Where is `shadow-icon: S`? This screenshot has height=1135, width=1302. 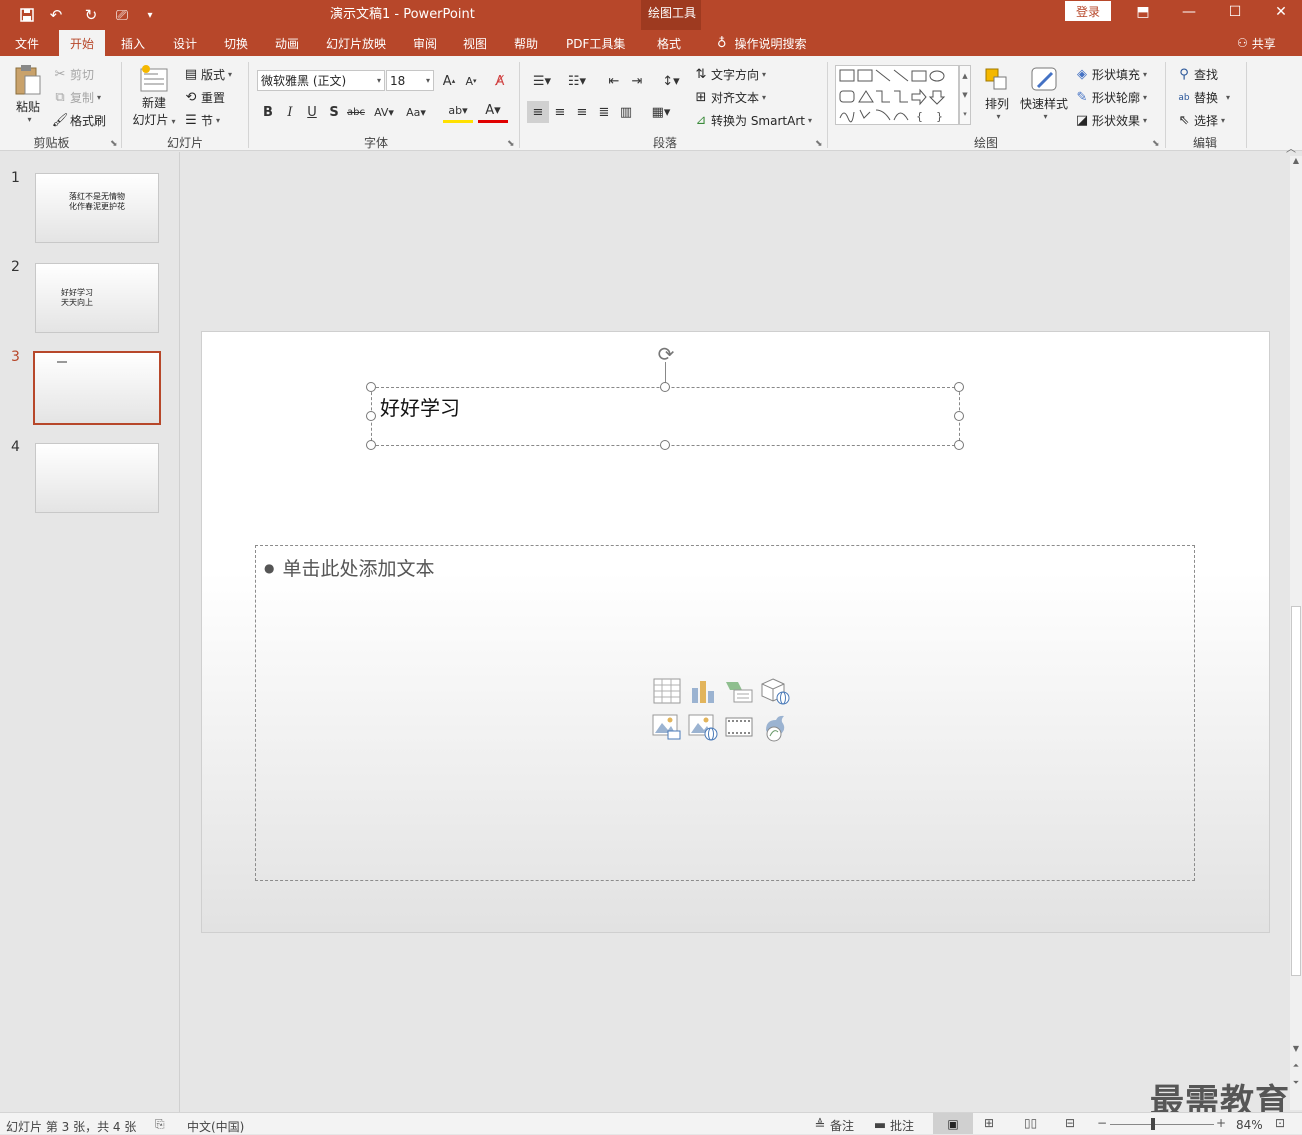 shadow-icon: S is located at coordinates (334, 112).